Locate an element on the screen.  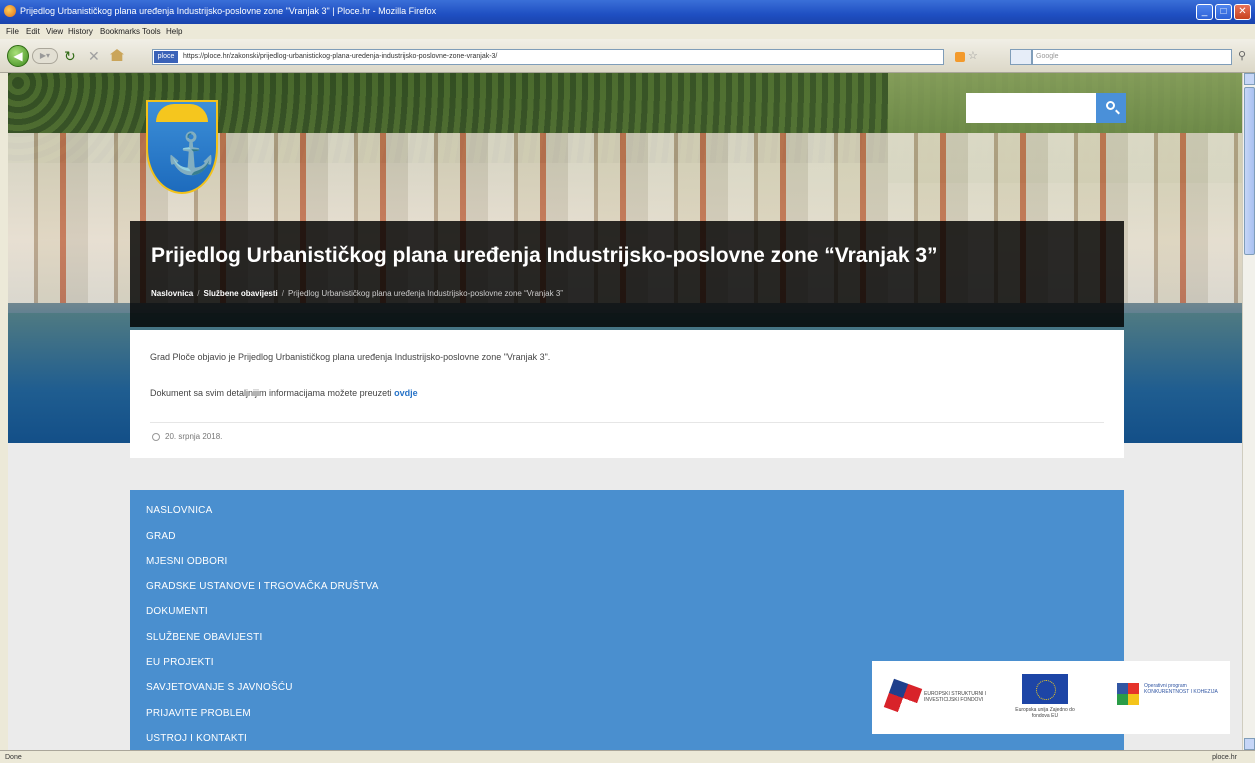
status-bar: Done ploce.hr is located at coordinates (627, 756).